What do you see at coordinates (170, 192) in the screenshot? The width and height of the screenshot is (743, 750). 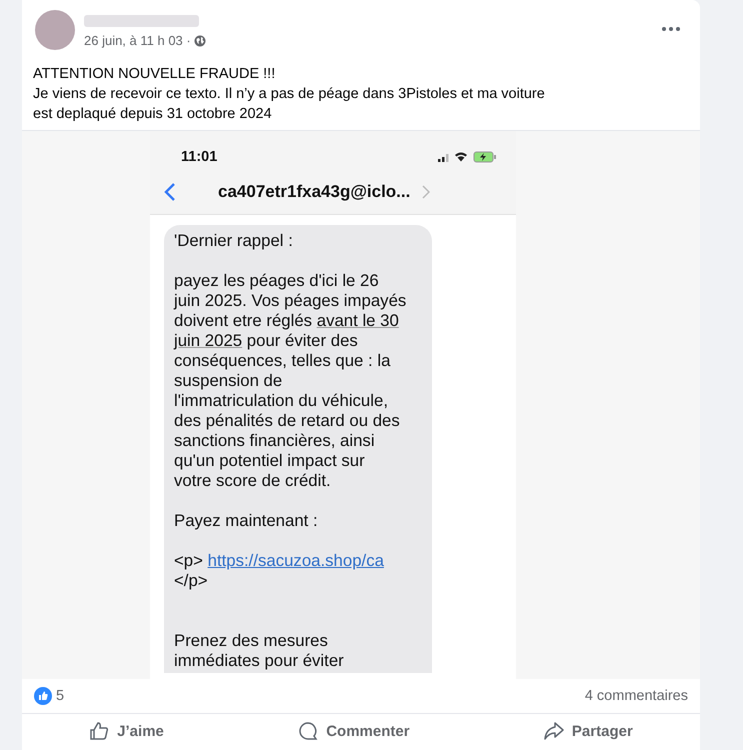 I see `back-icon` at bounding box center [170, 192].